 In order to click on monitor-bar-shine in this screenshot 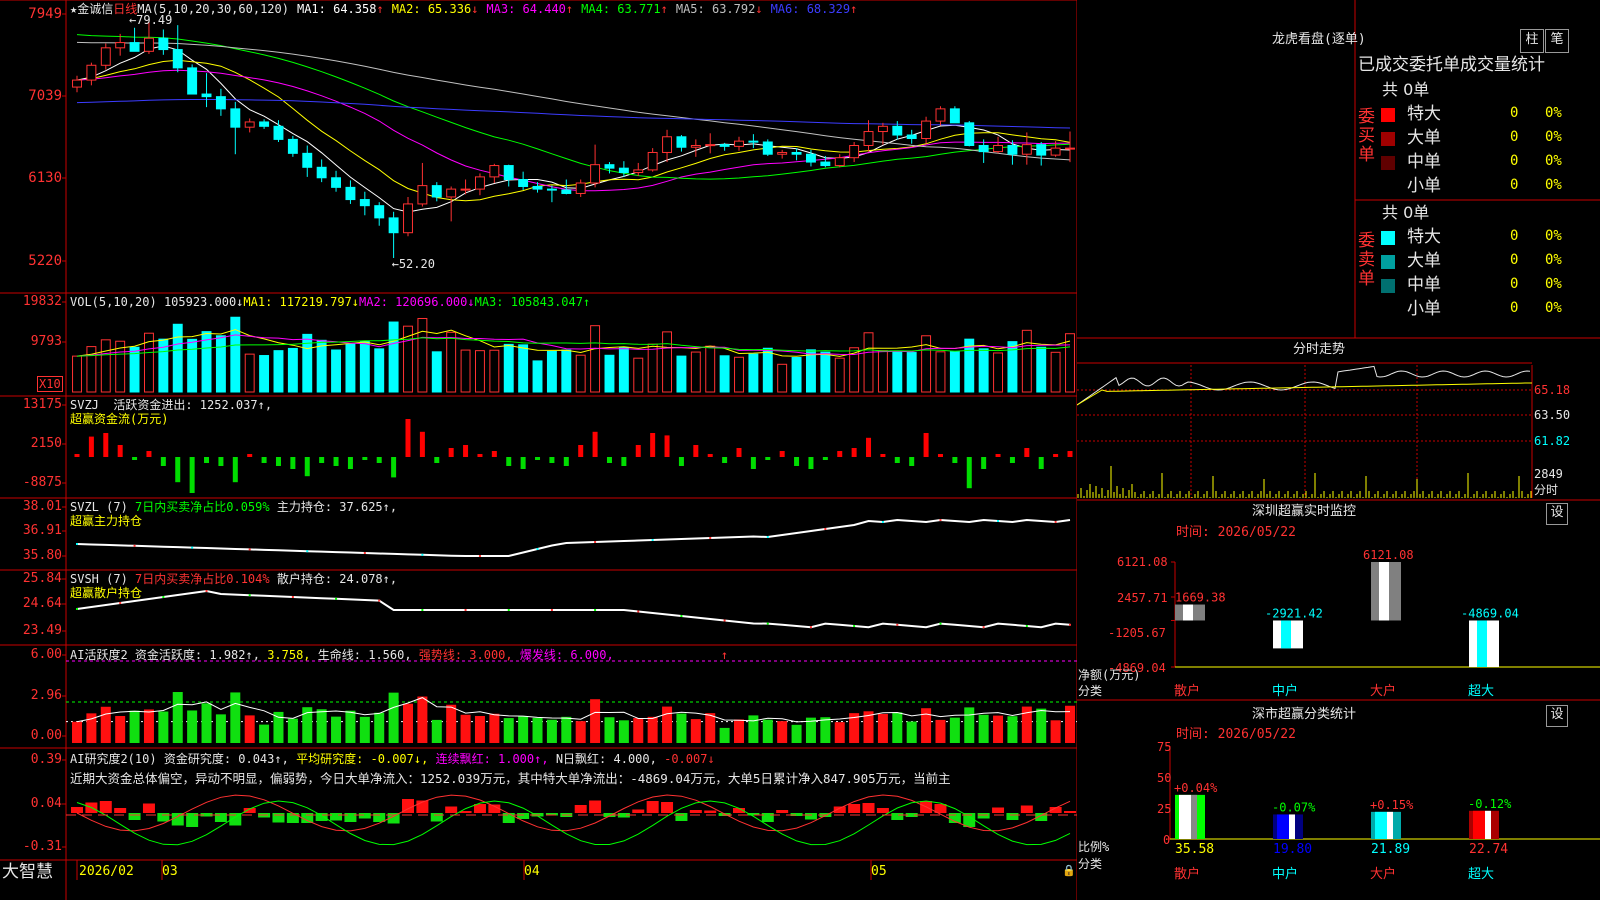, I will do `click(1188, 612)`.